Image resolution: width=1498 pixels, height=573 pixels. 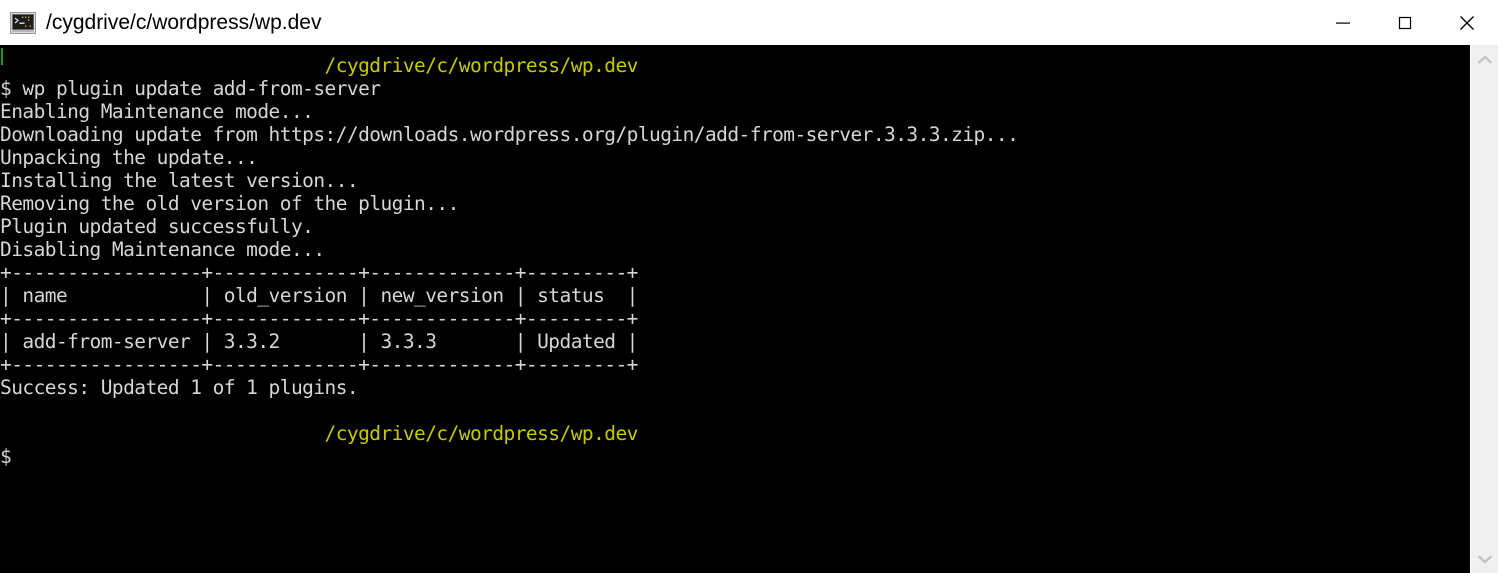 I want to click on vertical-scrollbar, so click(x=1484, y=309).